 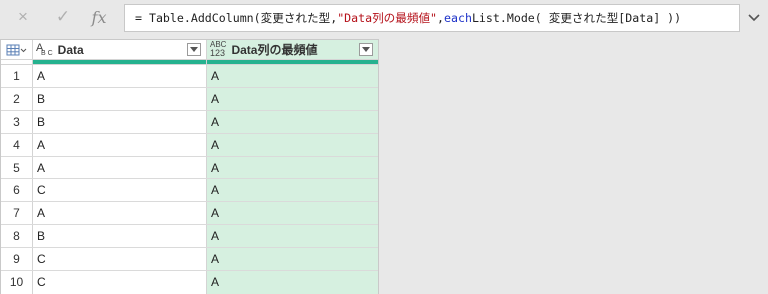 I want to click on table-row: 1AA, so click(x=189, y=76).